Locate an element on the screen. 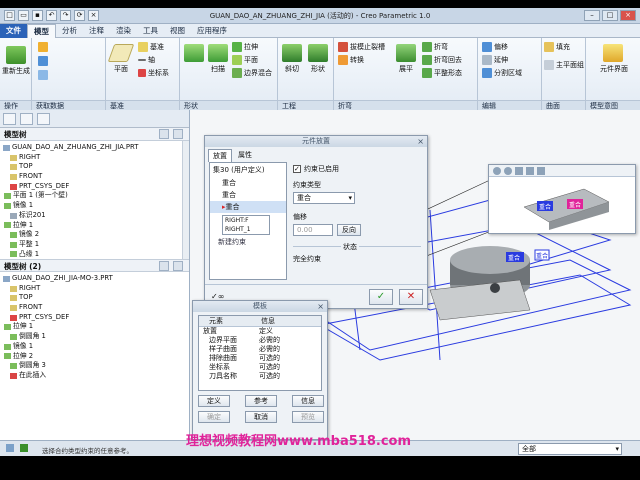 The width and height of the screenshot is (640, 480). datum-plane-button: 平面 is located at coordinates (121, 59).